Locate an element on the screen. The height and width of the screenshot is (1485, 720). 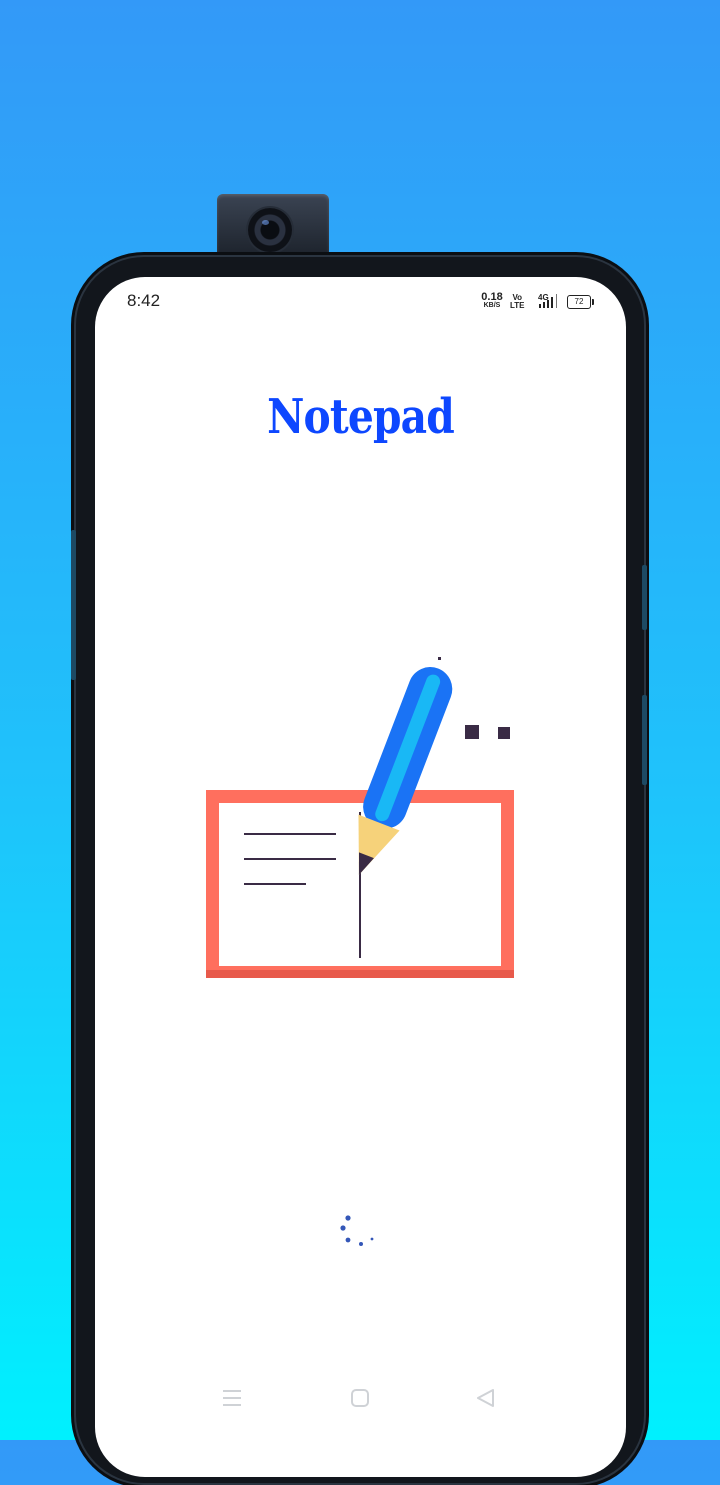
volte-bottom: LTE is located at coordinates (517, 305).